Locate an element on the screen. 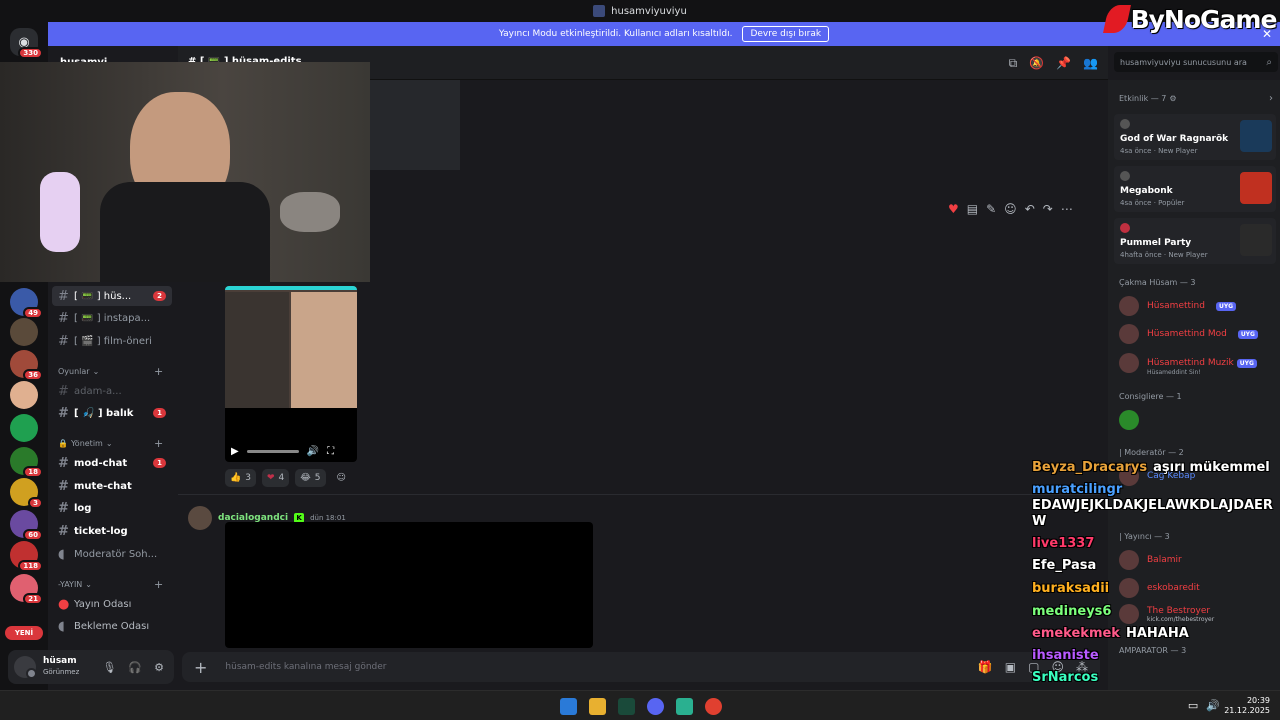 This screenshot has height=720, width=1280. channel-husam-edits: # [ 📟 ] hüs... 2 is located at coordinates (112, 296).